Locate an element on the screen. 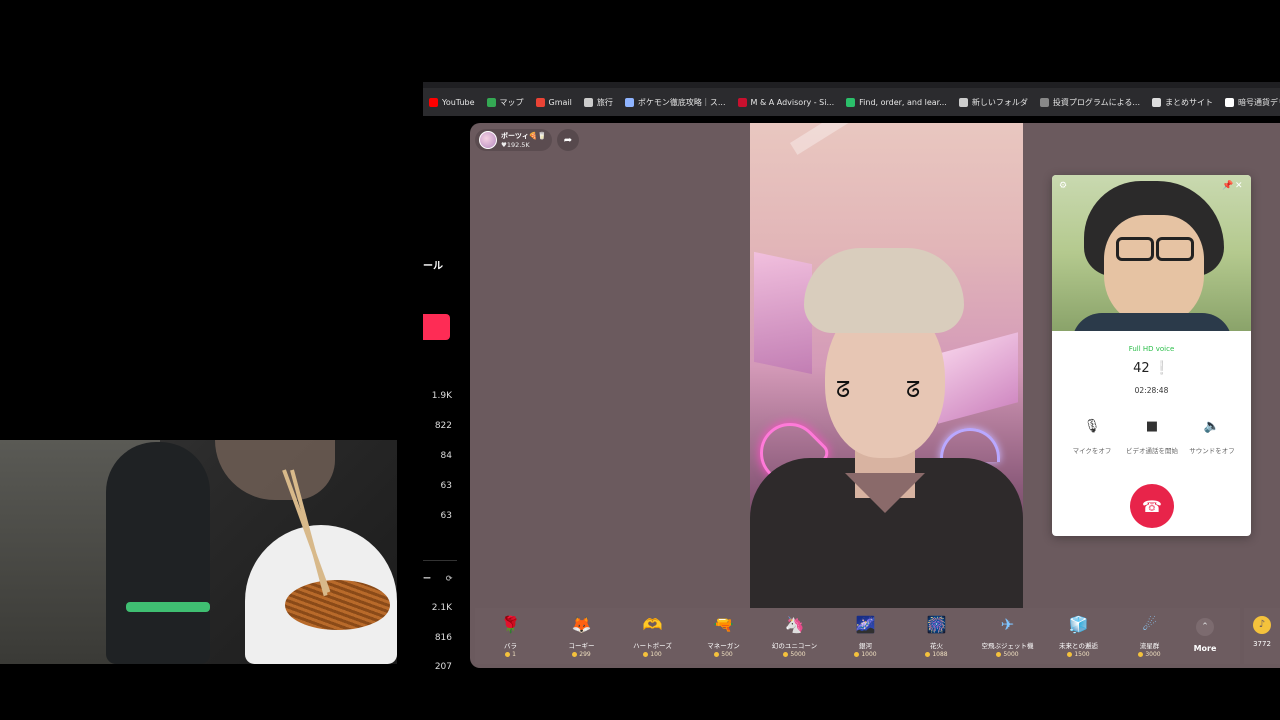 The height and width of the screenshot is (720, 1280). pokemon-site-icon is located at coordinates (629, 102).